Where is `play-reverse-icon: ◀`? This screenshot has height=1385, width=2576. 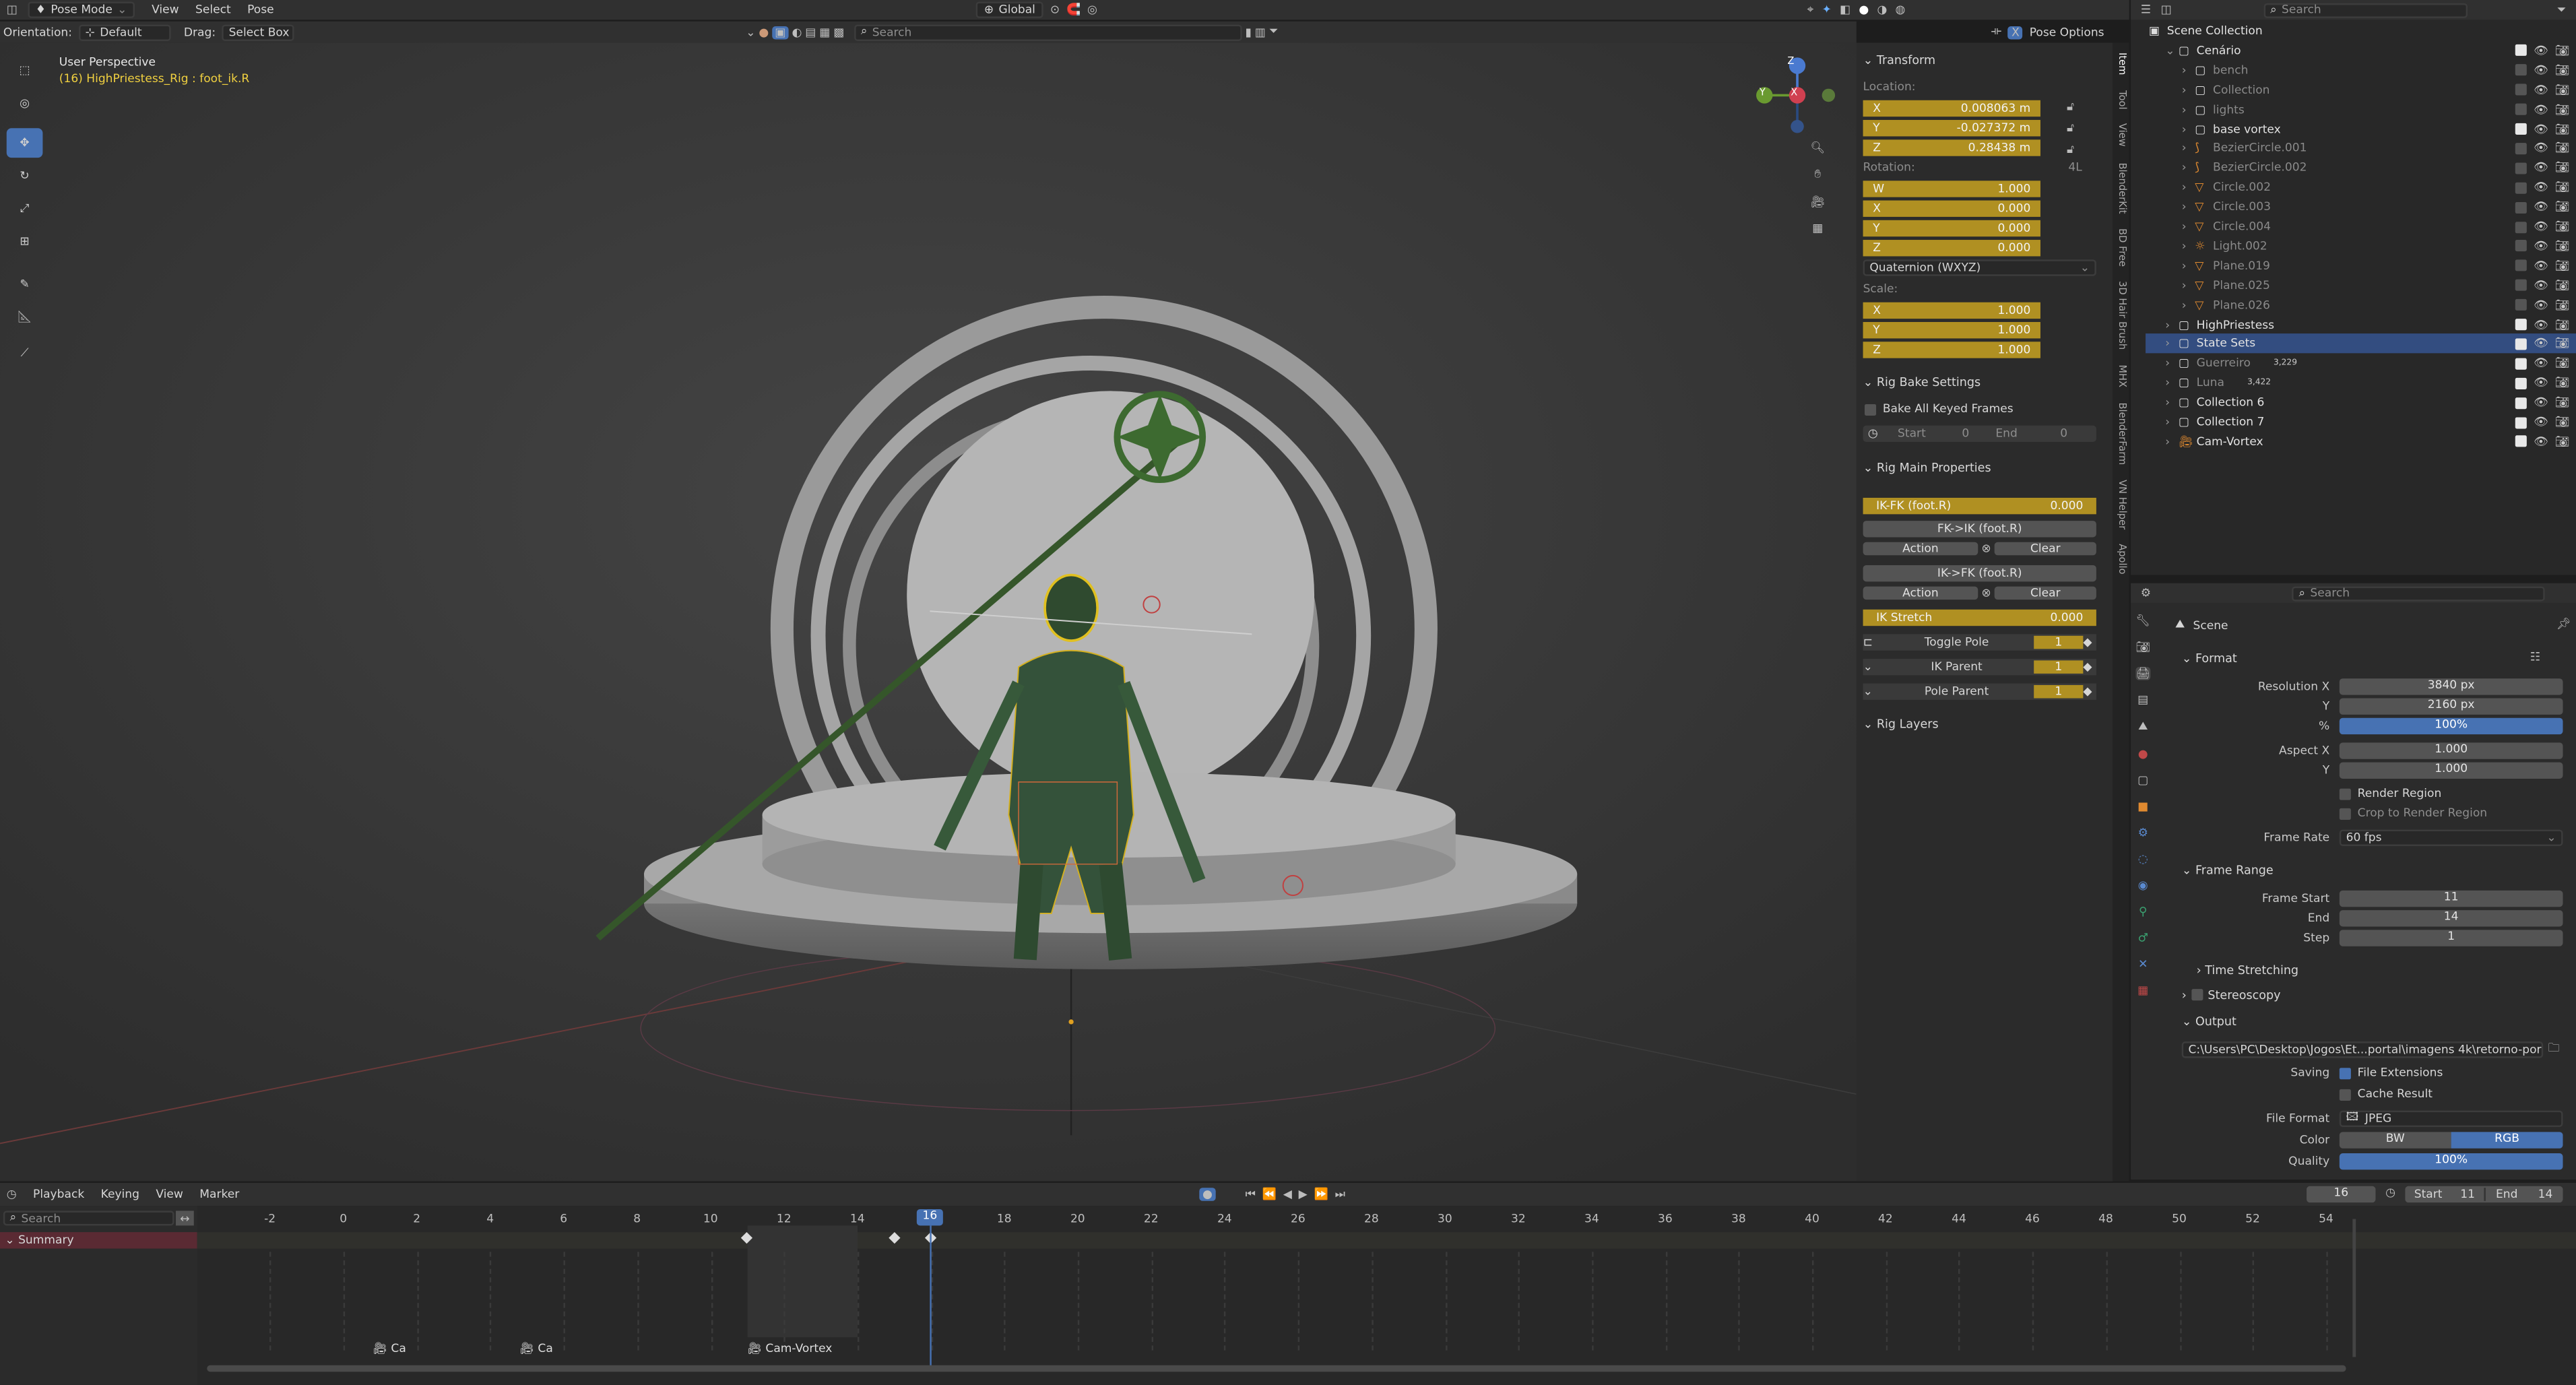
play-reverse-icon: ◀ is located at coordinates (1287, 1194).